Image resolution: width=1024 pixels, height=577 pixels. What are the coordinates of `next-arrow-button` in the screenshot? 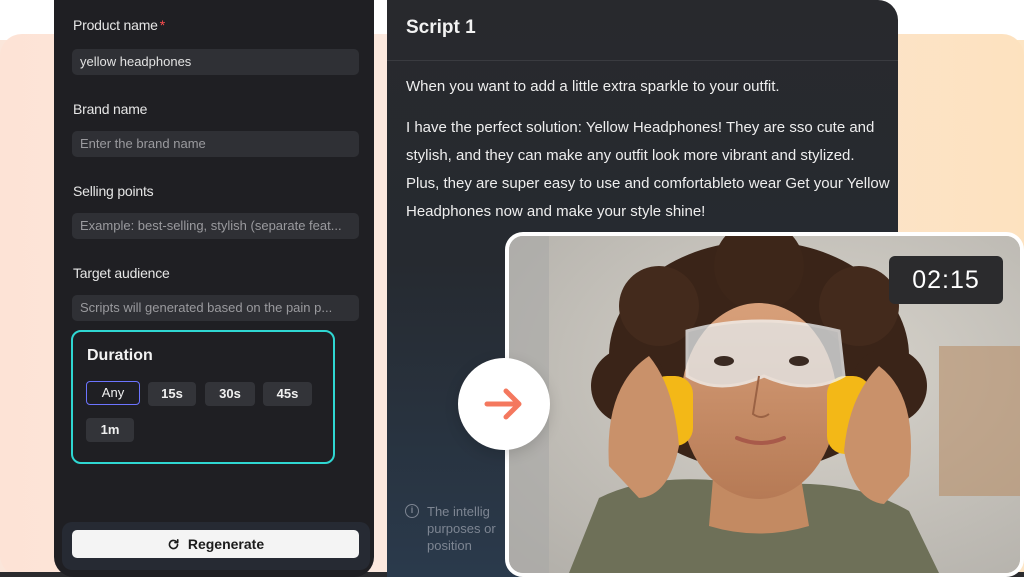 It's located at (504, 404).